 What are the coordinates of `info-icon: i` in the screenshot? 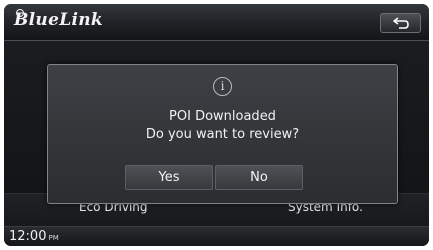 It's located at (222, 86).